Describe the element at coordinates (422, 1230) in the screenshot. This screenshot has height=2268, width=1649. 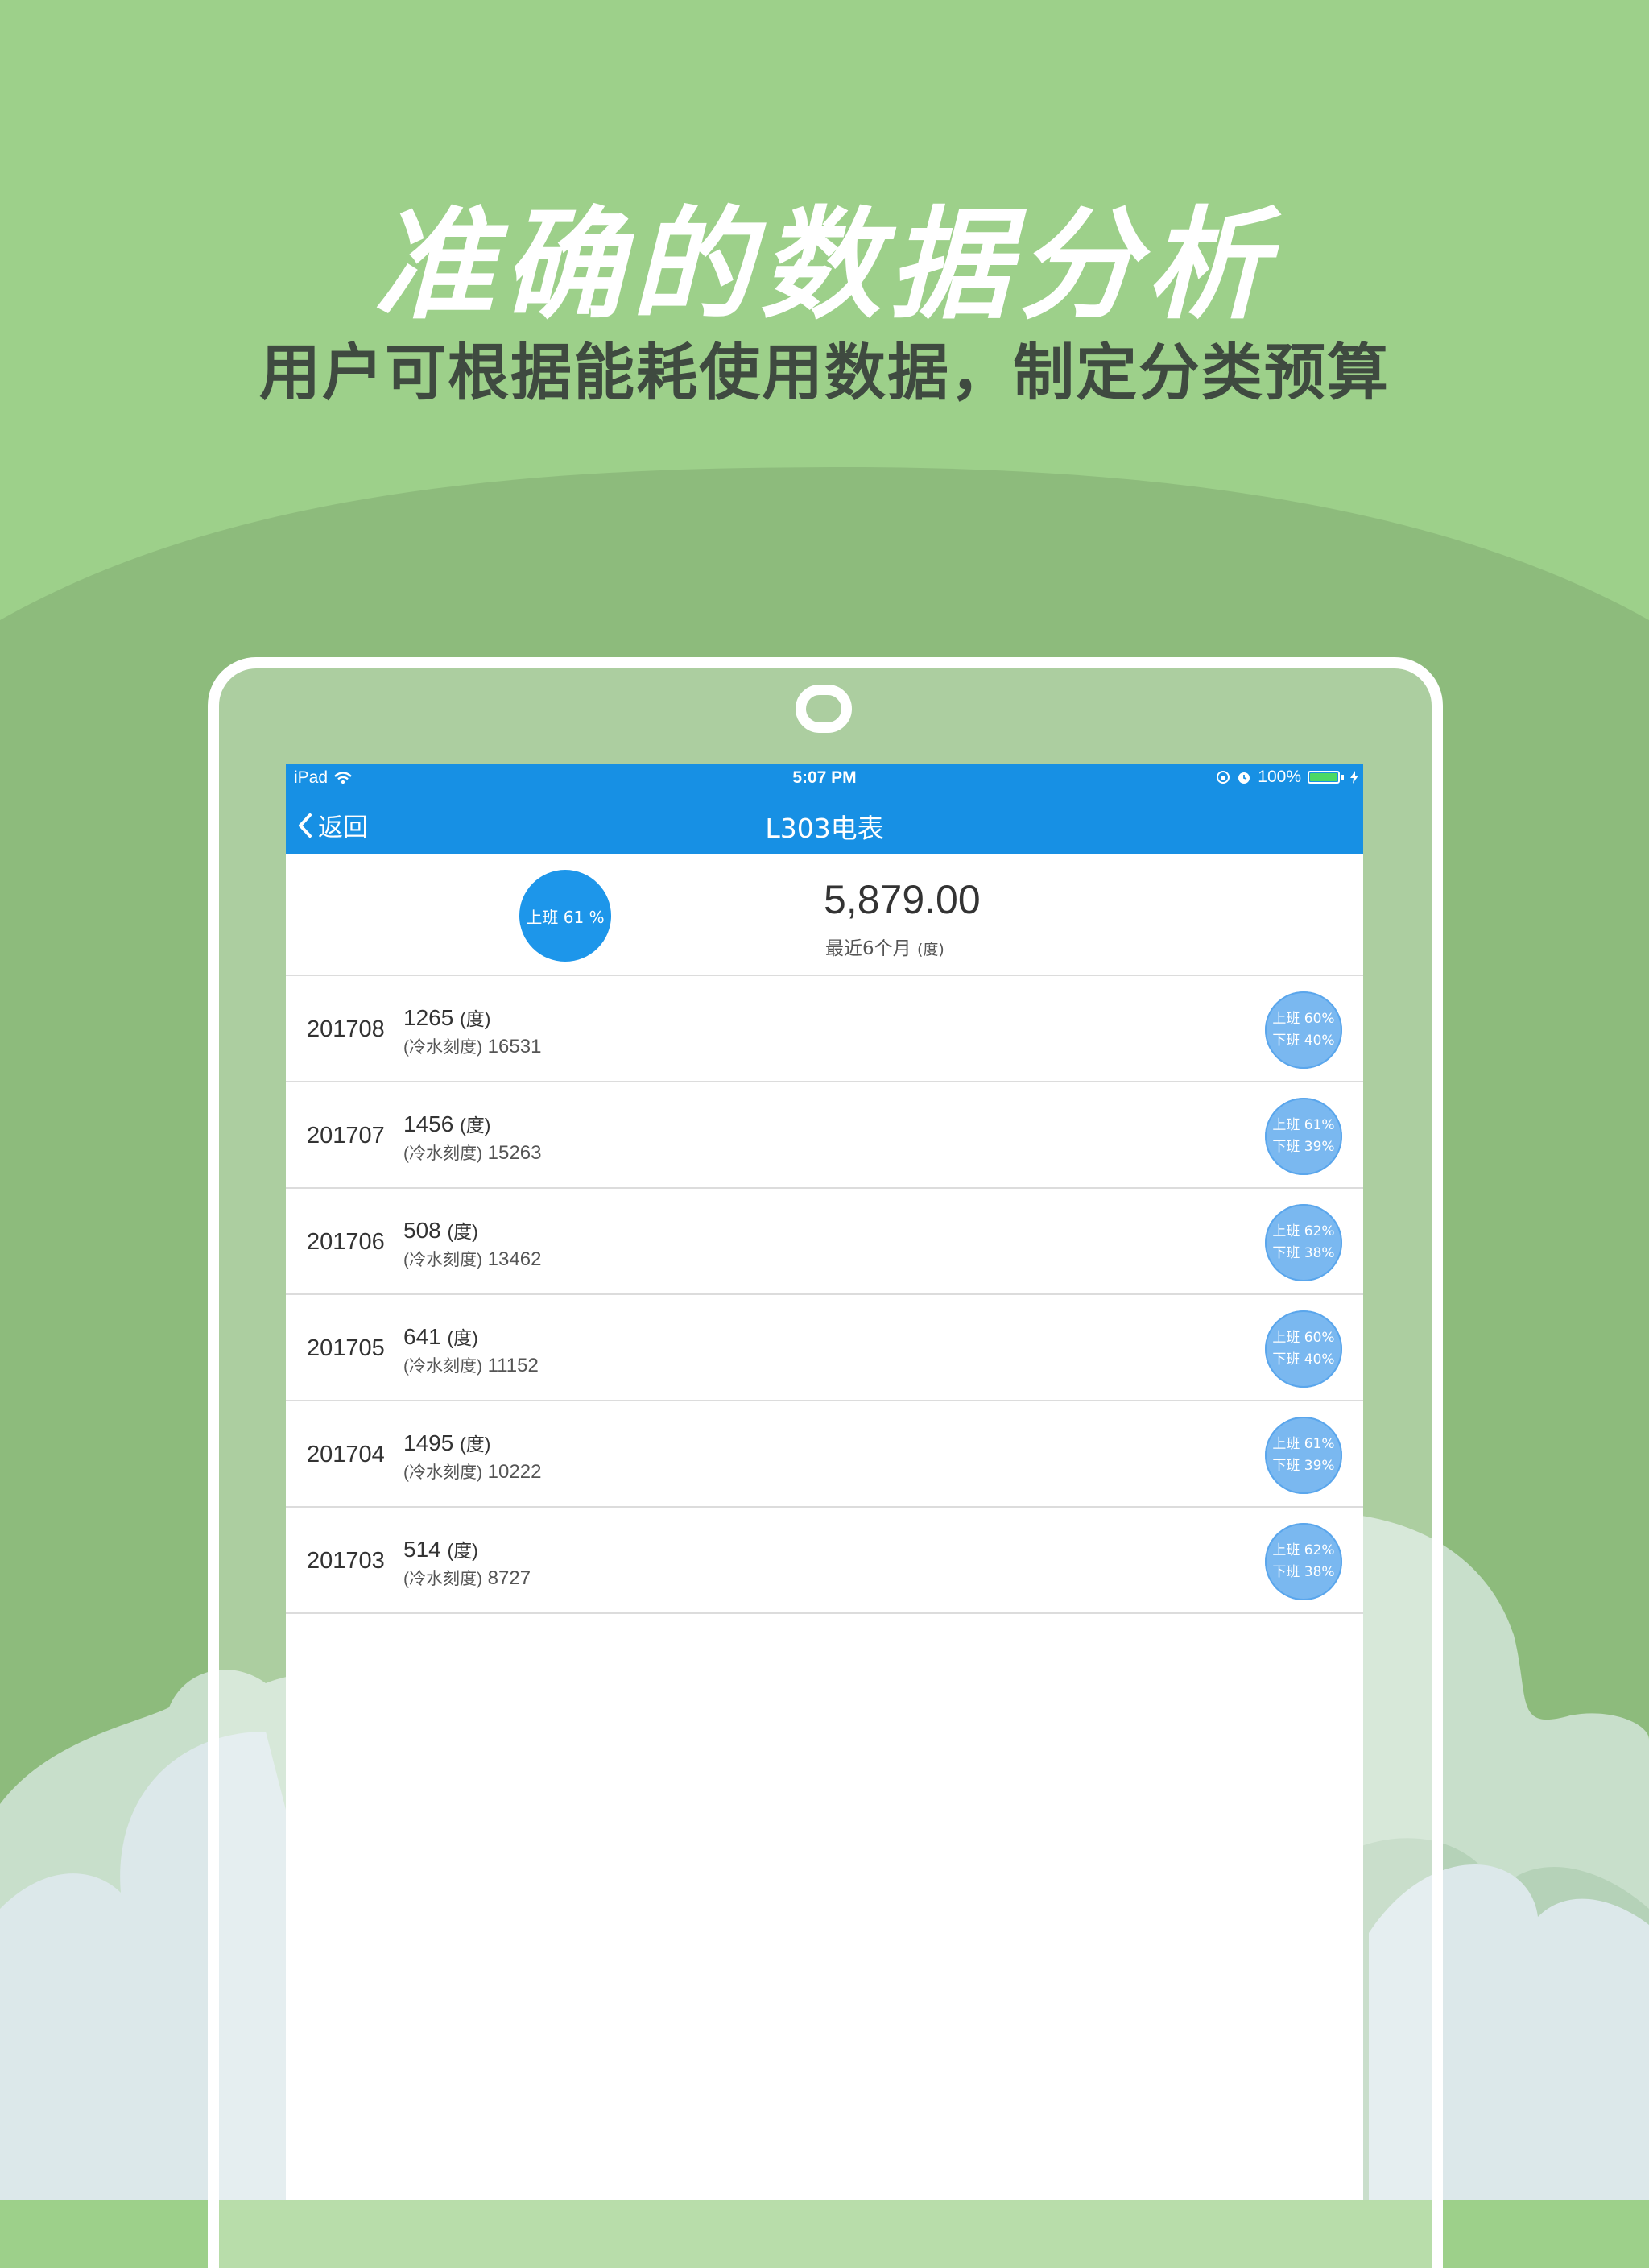
I see `record-usage-value: 508` at that location.